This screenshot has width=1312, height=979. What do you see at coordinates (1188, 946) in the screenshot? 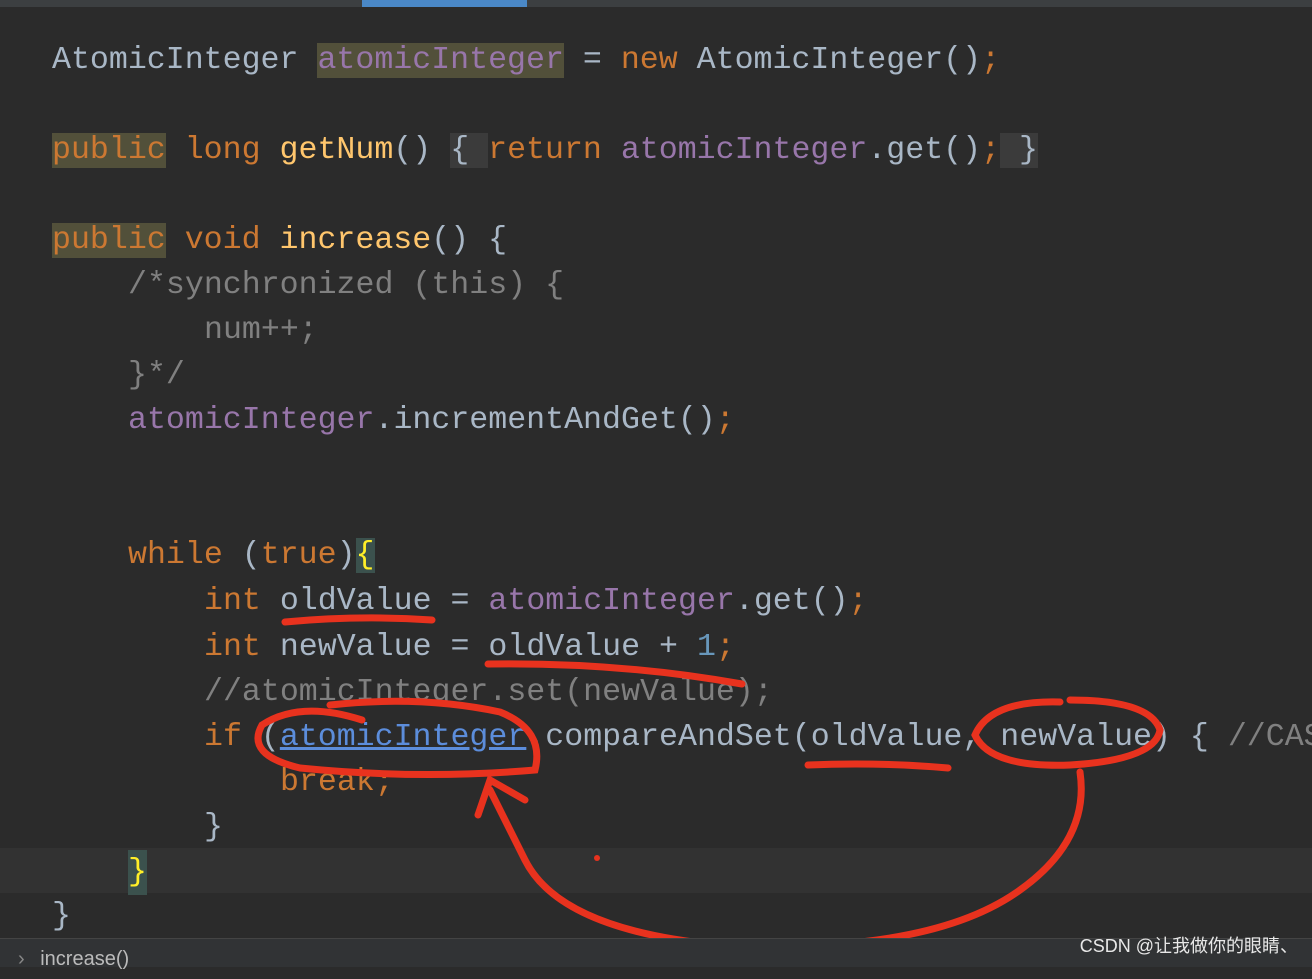
I see `watermark: CSDN @让我做你的眼睛、` at bounding box center [1188, 946].